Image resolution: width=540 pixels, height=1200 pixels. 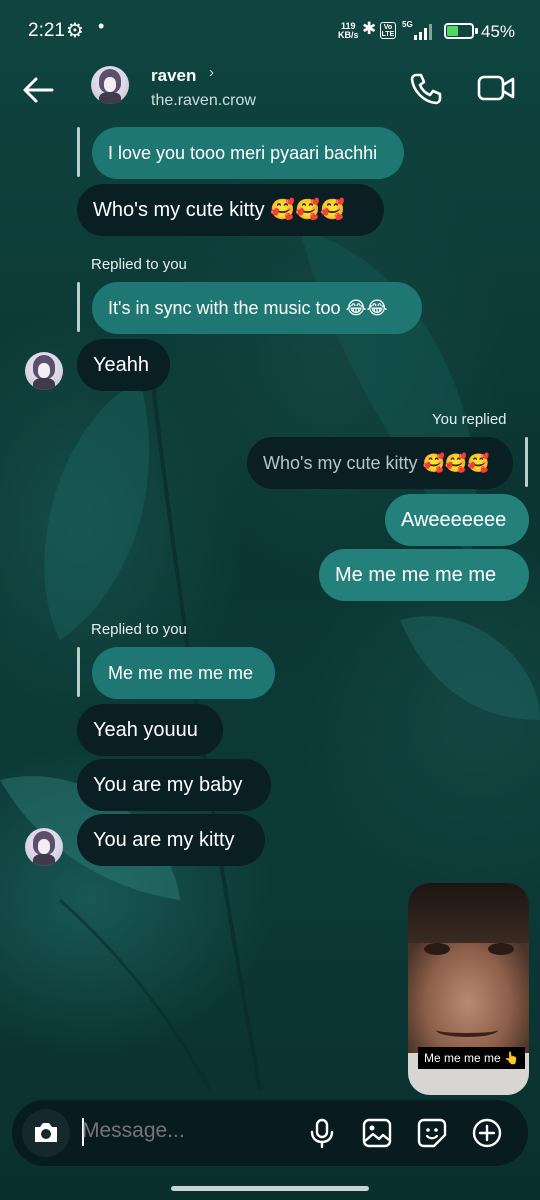 What do you see at coordinates (369, 28) in the screenshot?
I see `bluetooth-icon: ✱` at bounding box center [369, 28].